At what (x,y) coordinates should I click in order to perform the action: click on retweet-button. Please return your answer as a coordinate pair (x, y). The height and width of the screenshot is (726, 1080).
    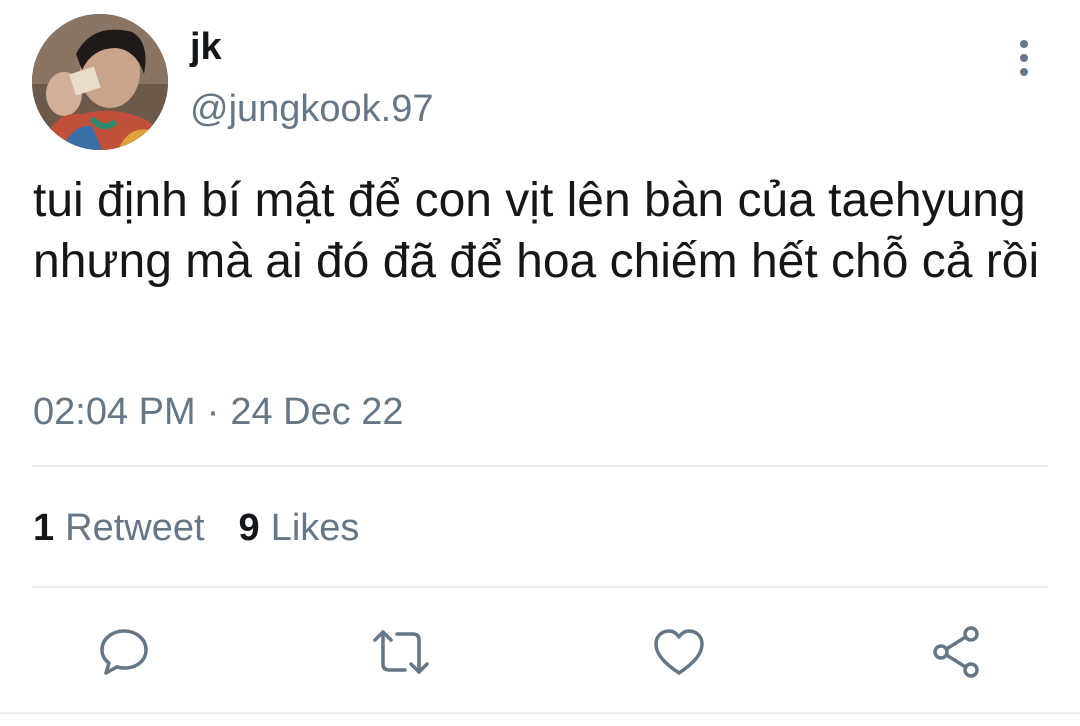
    Looking at the image, I should click on (401, 652).